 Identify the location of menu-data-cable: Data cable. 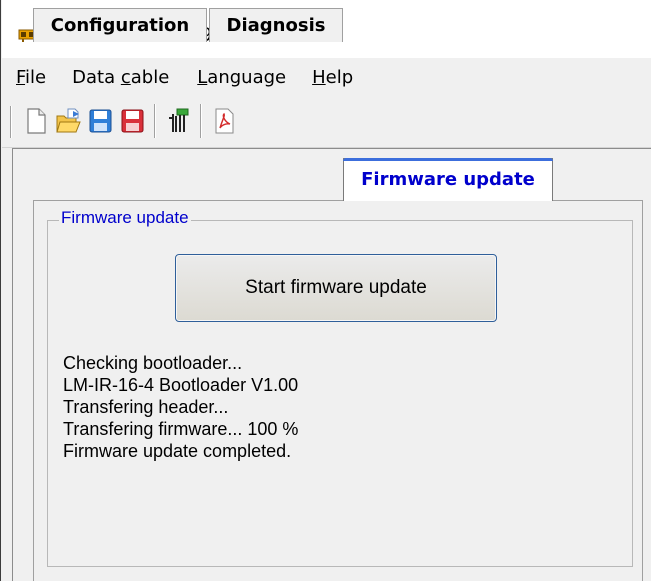
(120, 77).